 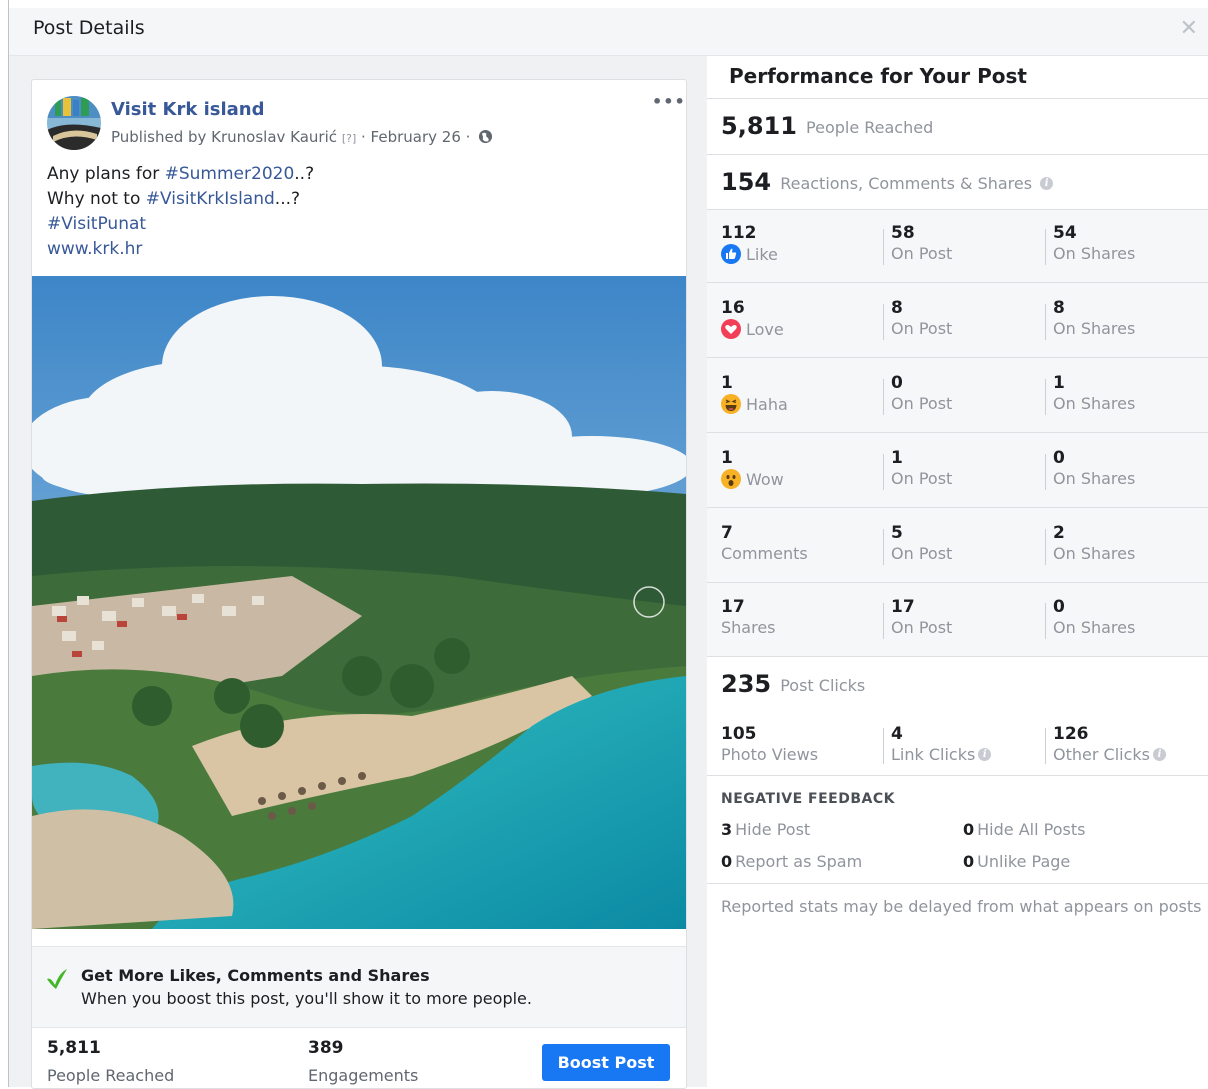 What do you see at coordinates (922, 627) in the screenshot?
I see `shares-on-post-label: On Post` at bounding box center [922, 627].